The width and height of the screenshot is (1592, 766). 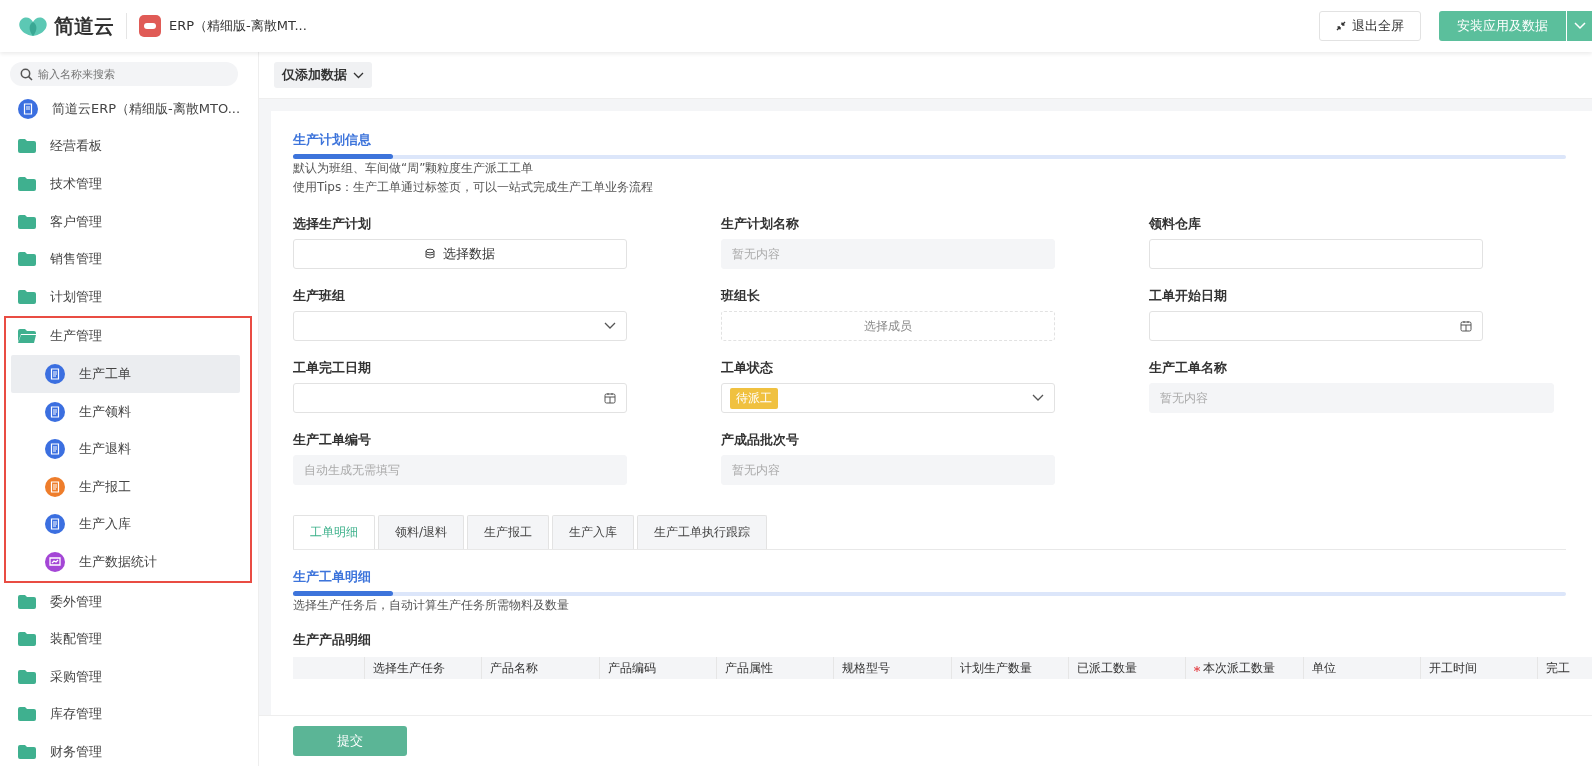 What do you see at coordinates (125, 411) in the screenshot?
I see `sidebar-item: 生产领料` at bounding box center [125, 411].